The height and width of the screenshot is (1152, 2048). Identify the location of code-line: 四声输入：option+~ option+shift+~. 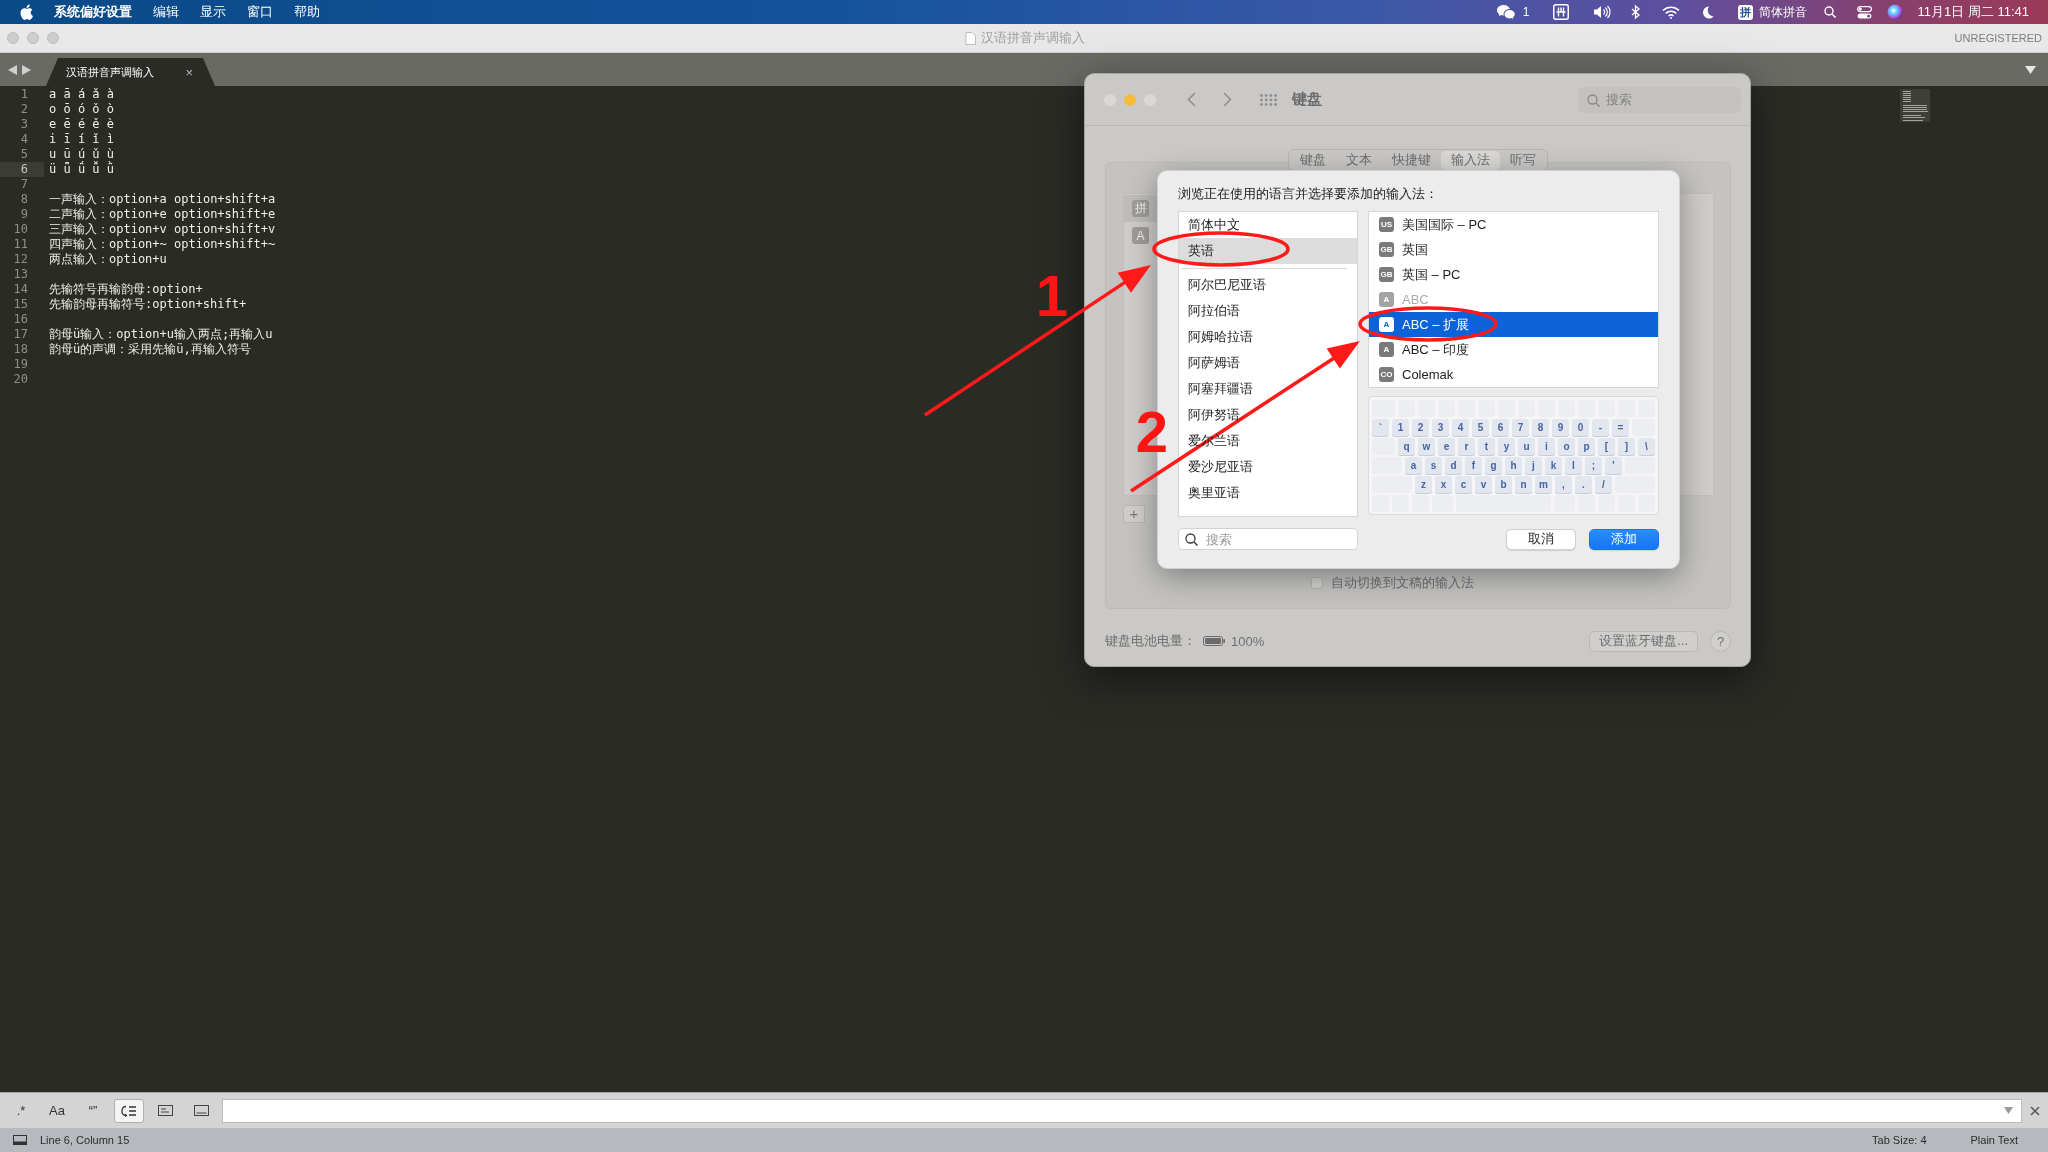
(162, 244).